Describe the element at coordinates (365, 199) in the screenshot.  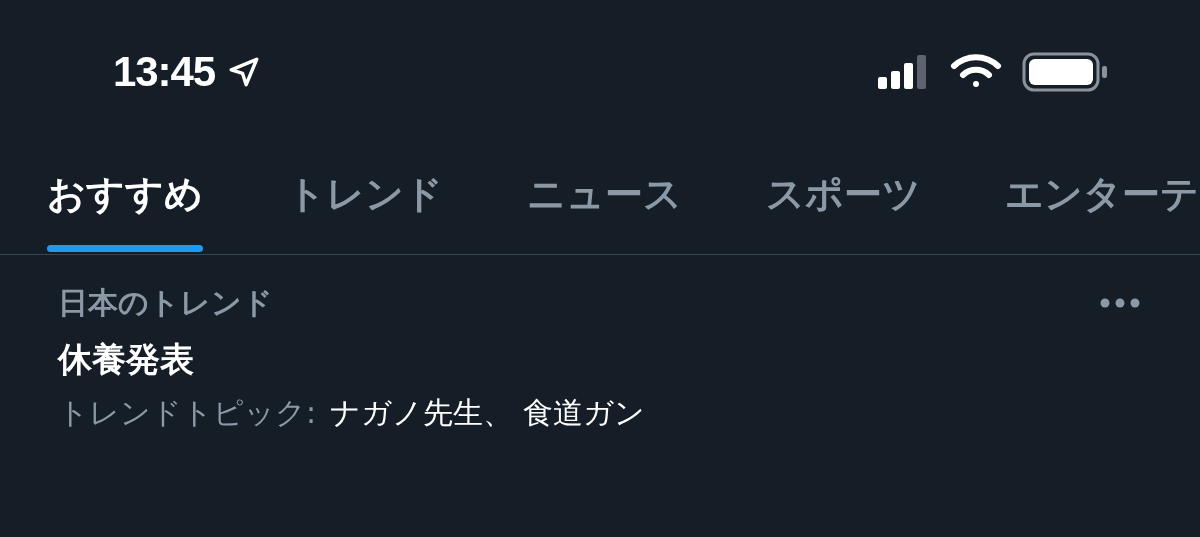
I see `tab: トレンド` at that location.